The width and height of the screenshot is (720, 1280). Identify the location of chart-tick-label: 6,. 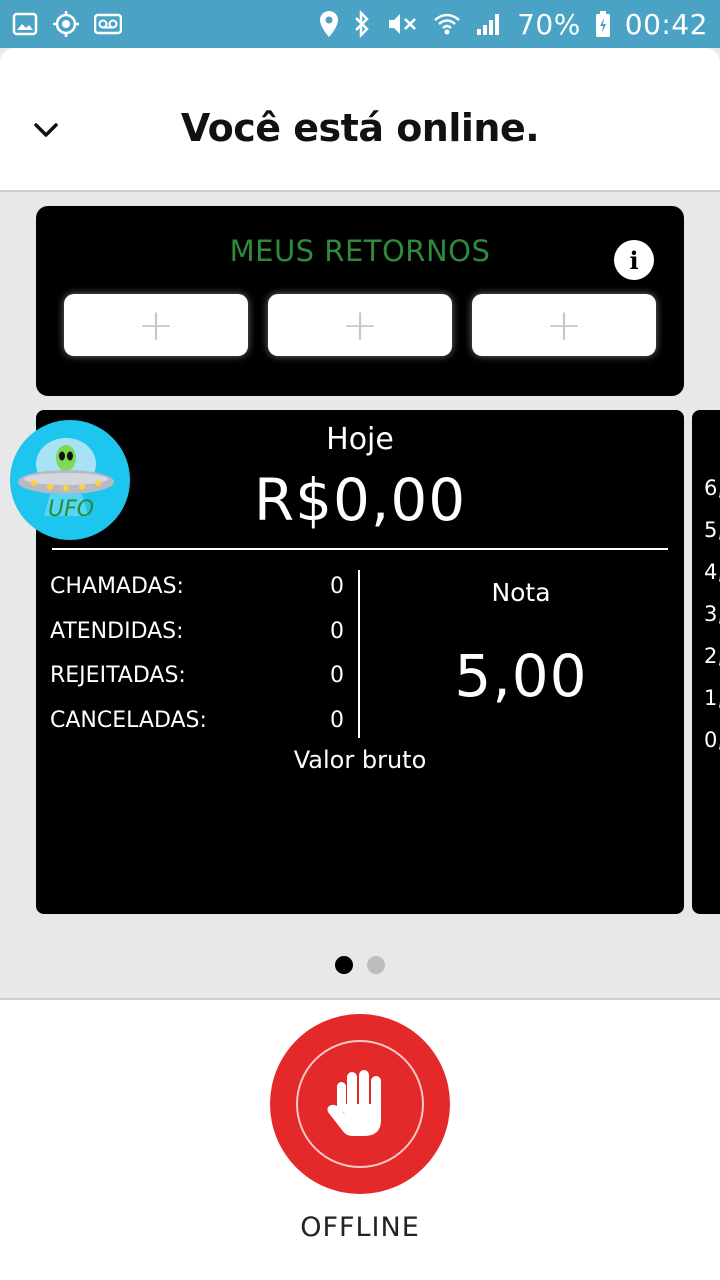
(712, 488).